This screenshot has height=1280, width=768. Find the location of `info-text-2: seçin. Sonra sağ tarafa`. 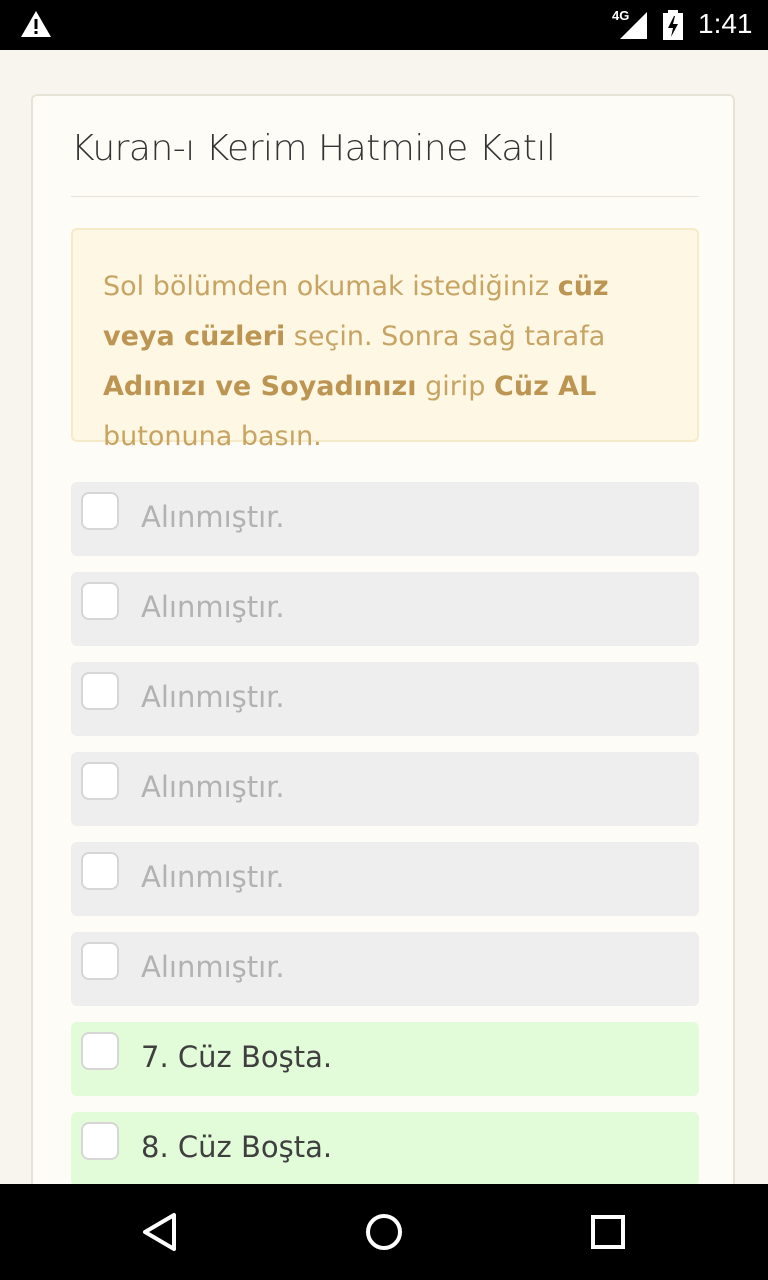

info-text-2: seçin. Sonra sağ tarafa is located at coordinates (445, 336).